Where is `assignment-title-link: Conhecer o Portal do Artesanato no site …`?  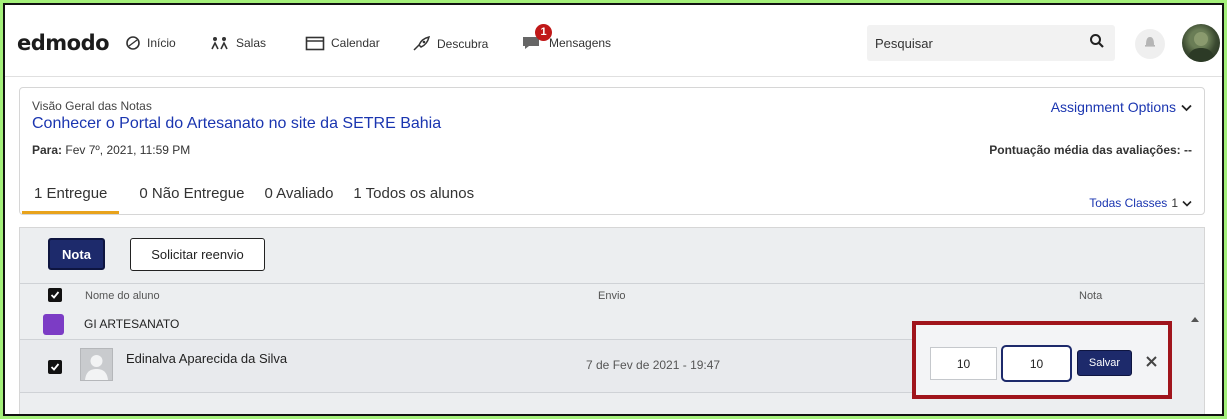
assignment-title-link: Conhecer o Portal do Artesanato no site … is located at coordinates (236, 124).